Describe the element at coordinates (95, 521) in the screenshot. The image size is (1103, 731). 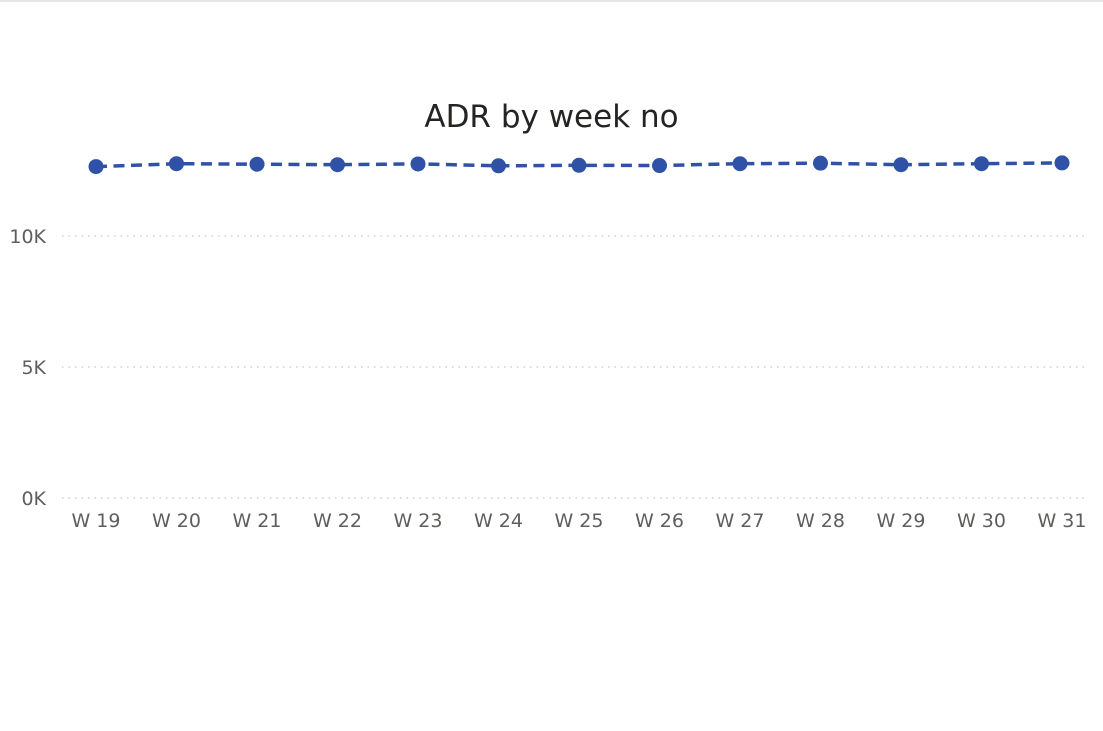
I see `x-tick-label: W 19` at that location.